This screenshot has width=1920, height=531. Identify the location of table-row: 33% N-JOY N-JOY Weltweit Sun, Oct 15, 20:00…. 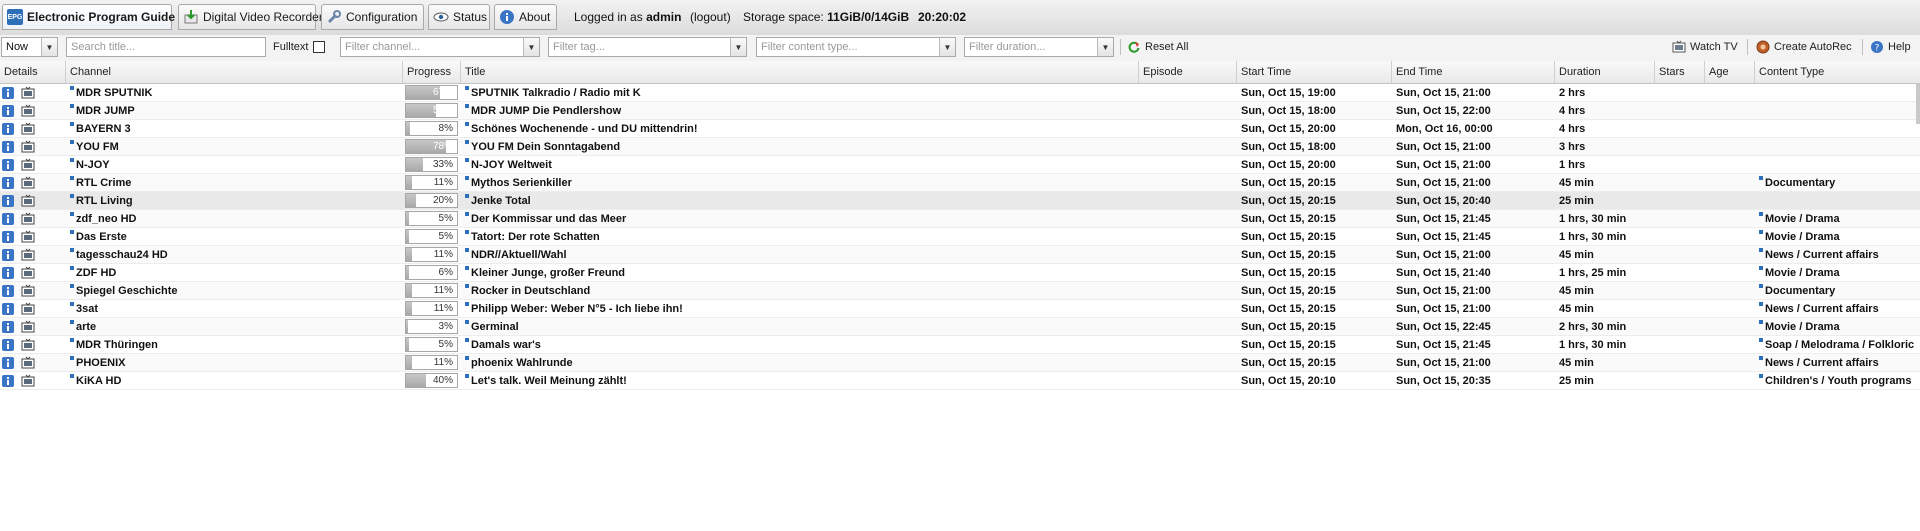
(960, 165).